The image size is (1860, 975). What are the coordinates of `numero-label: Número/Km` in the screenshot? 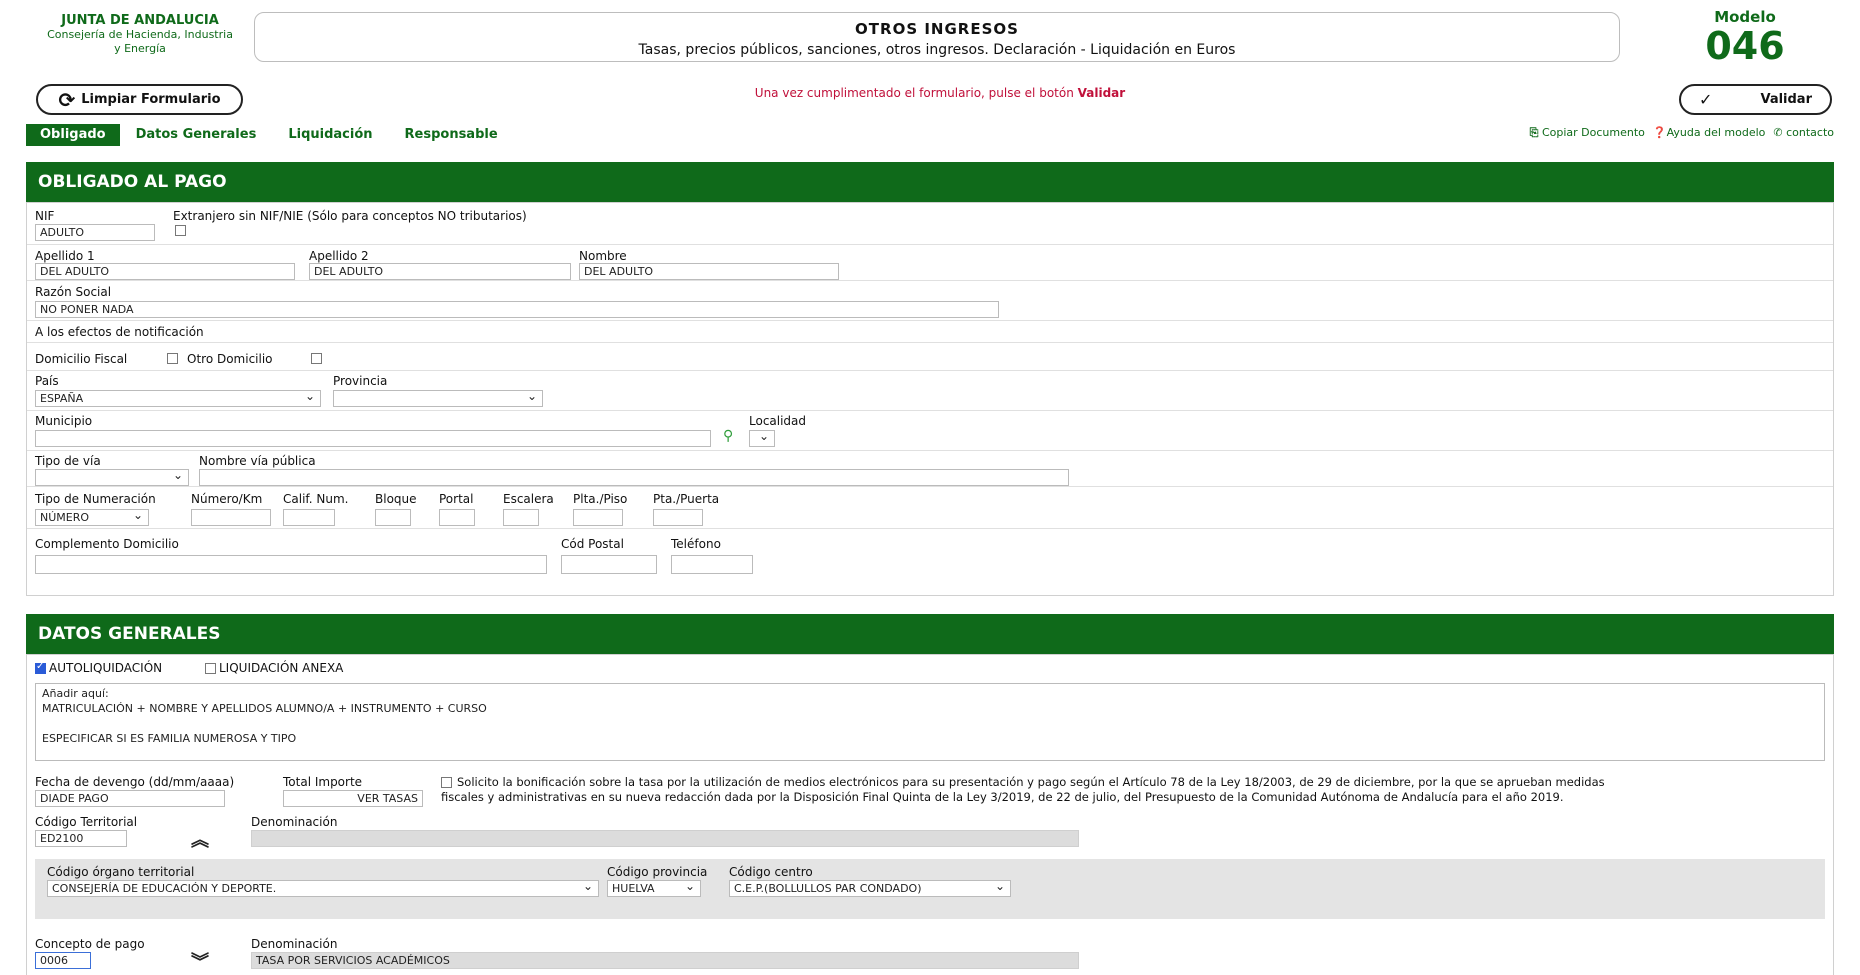 It's located at (227, 499).